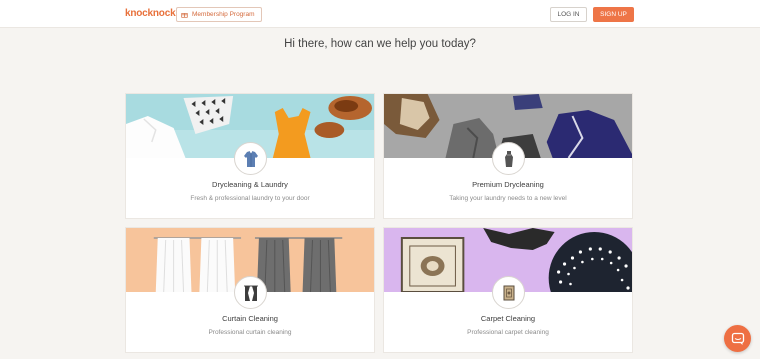 The height and width of the screenshot is (359, 760). Describe the element at coordinates (508, 332) in the screenshot. I see `service-subtitle: Professional carpet cleaning` at that location.